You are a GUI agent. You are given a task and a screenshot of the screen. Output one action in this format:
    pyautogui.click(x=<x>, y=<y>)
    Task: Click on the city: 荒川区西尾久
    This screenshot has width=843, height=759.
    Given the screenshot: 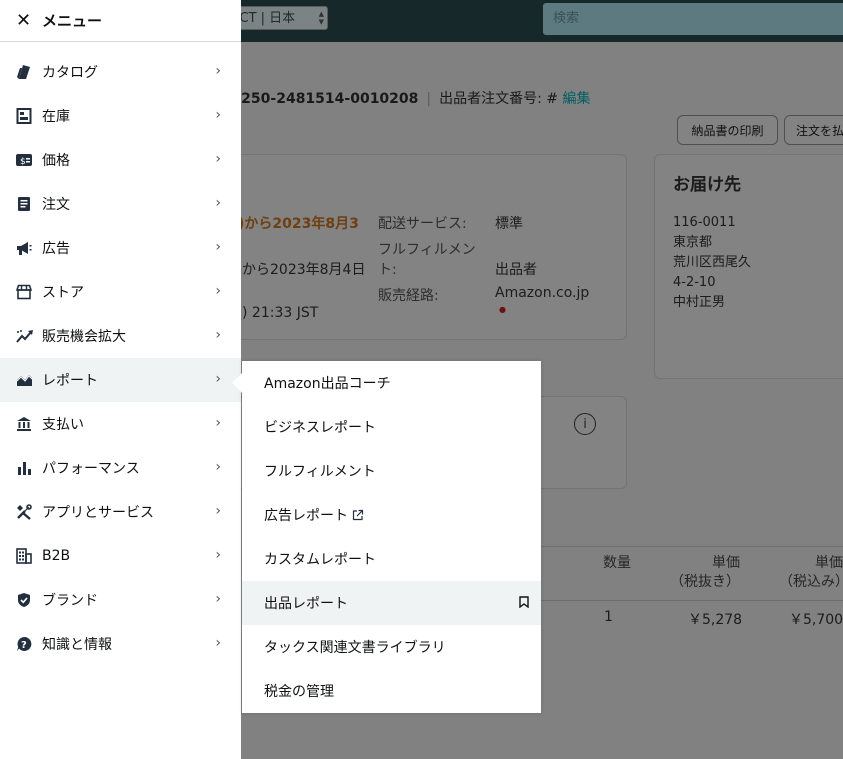 What is the action you would take?
    pyautogui.click(x=712, y=262)
    